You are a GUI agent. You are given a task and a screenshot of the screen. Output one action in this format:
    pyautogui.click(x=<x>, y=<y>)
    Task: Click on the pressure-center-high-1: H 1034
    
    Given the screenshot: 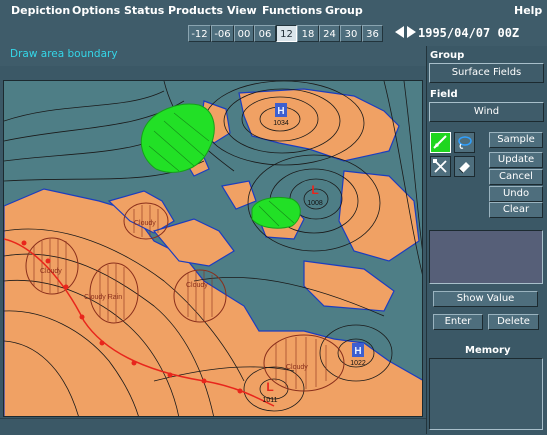 What is the action you would take?
    pyautogui.click(x=281, y=115)
    